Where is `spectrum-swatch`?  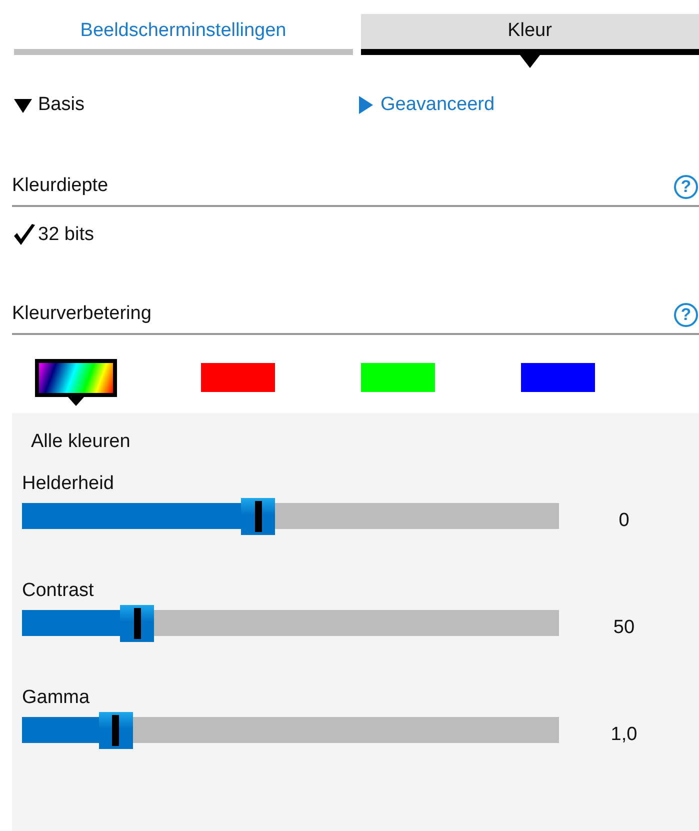 spectrum-swatch is located at coordinates (76, 378).